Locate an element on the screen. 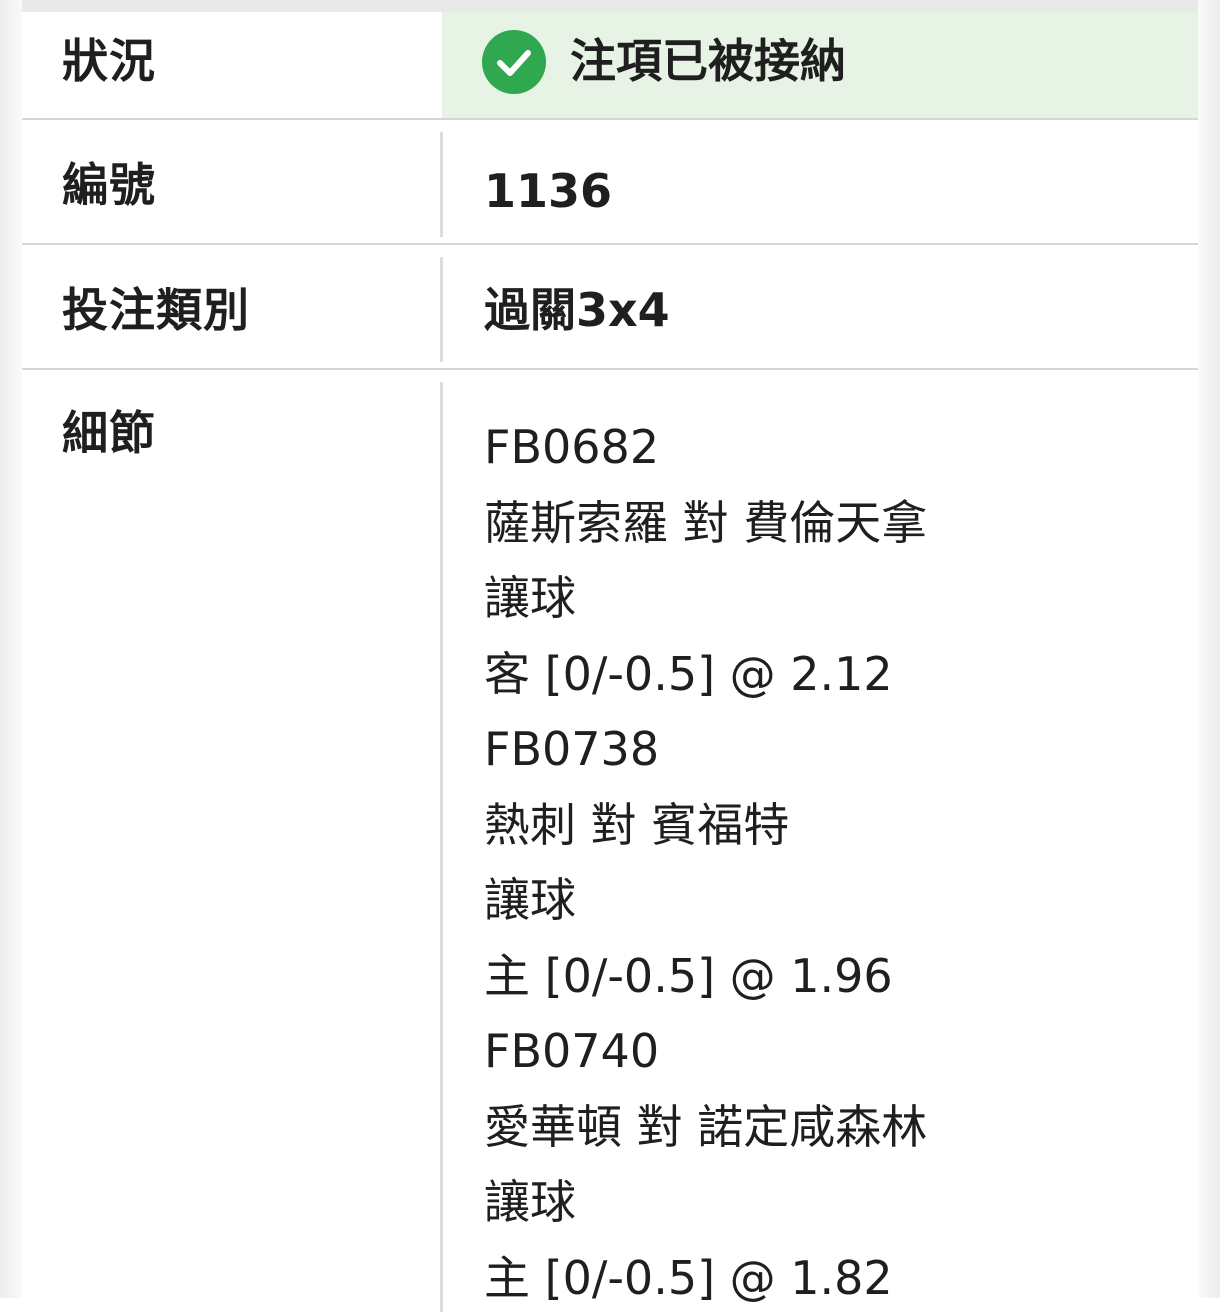 The image size is (1220, 1316). detail-line: 主 [0/-0.5] @ 1.82 is located at coordinates (705, 1278).